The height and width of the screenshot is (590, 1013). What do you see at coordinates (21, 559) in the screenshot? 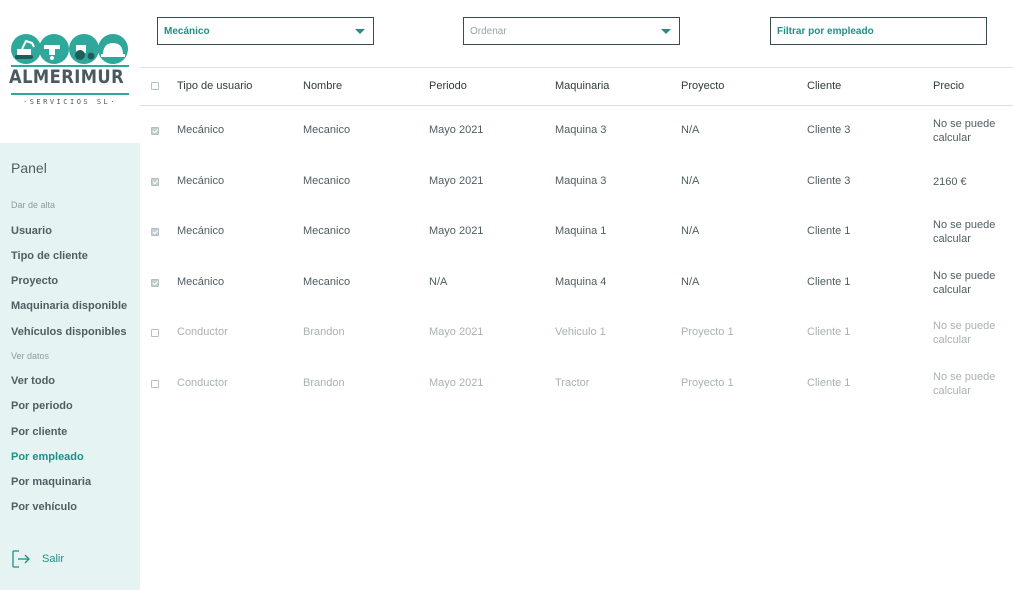
I see `logout-icon` at bounding box center [21, 559].